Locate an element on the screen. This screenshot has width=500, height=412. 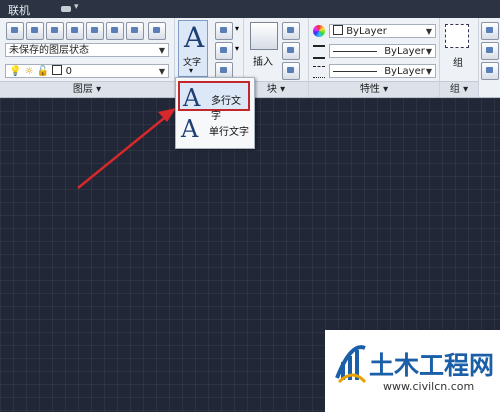
single-line-text-menu-item: A 单行文字 is located at coordinates (214, 129).